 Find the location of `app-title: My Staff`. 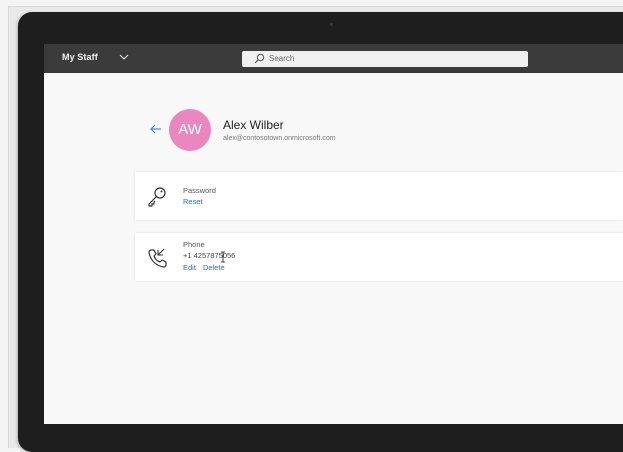

app-title: My Staff is located at coordinates (80, 57).